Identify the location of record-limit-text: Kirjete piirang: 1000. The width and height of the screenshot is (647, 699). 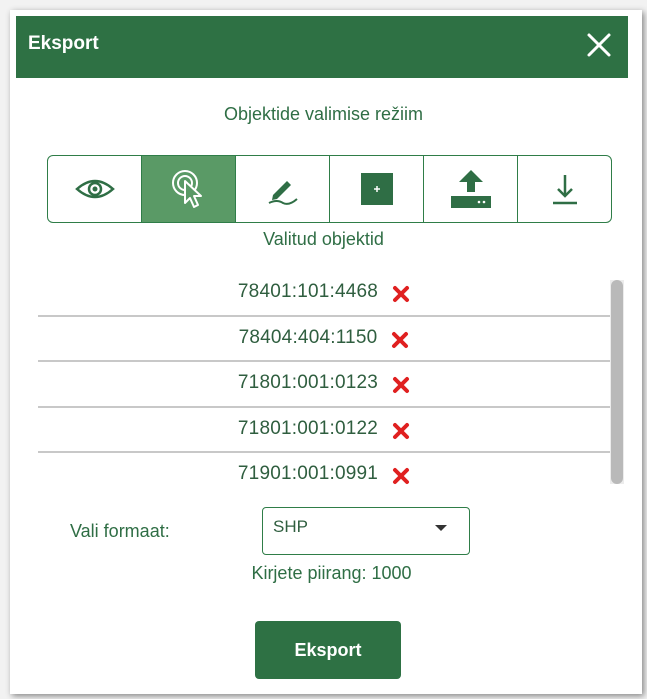
(331, 573).